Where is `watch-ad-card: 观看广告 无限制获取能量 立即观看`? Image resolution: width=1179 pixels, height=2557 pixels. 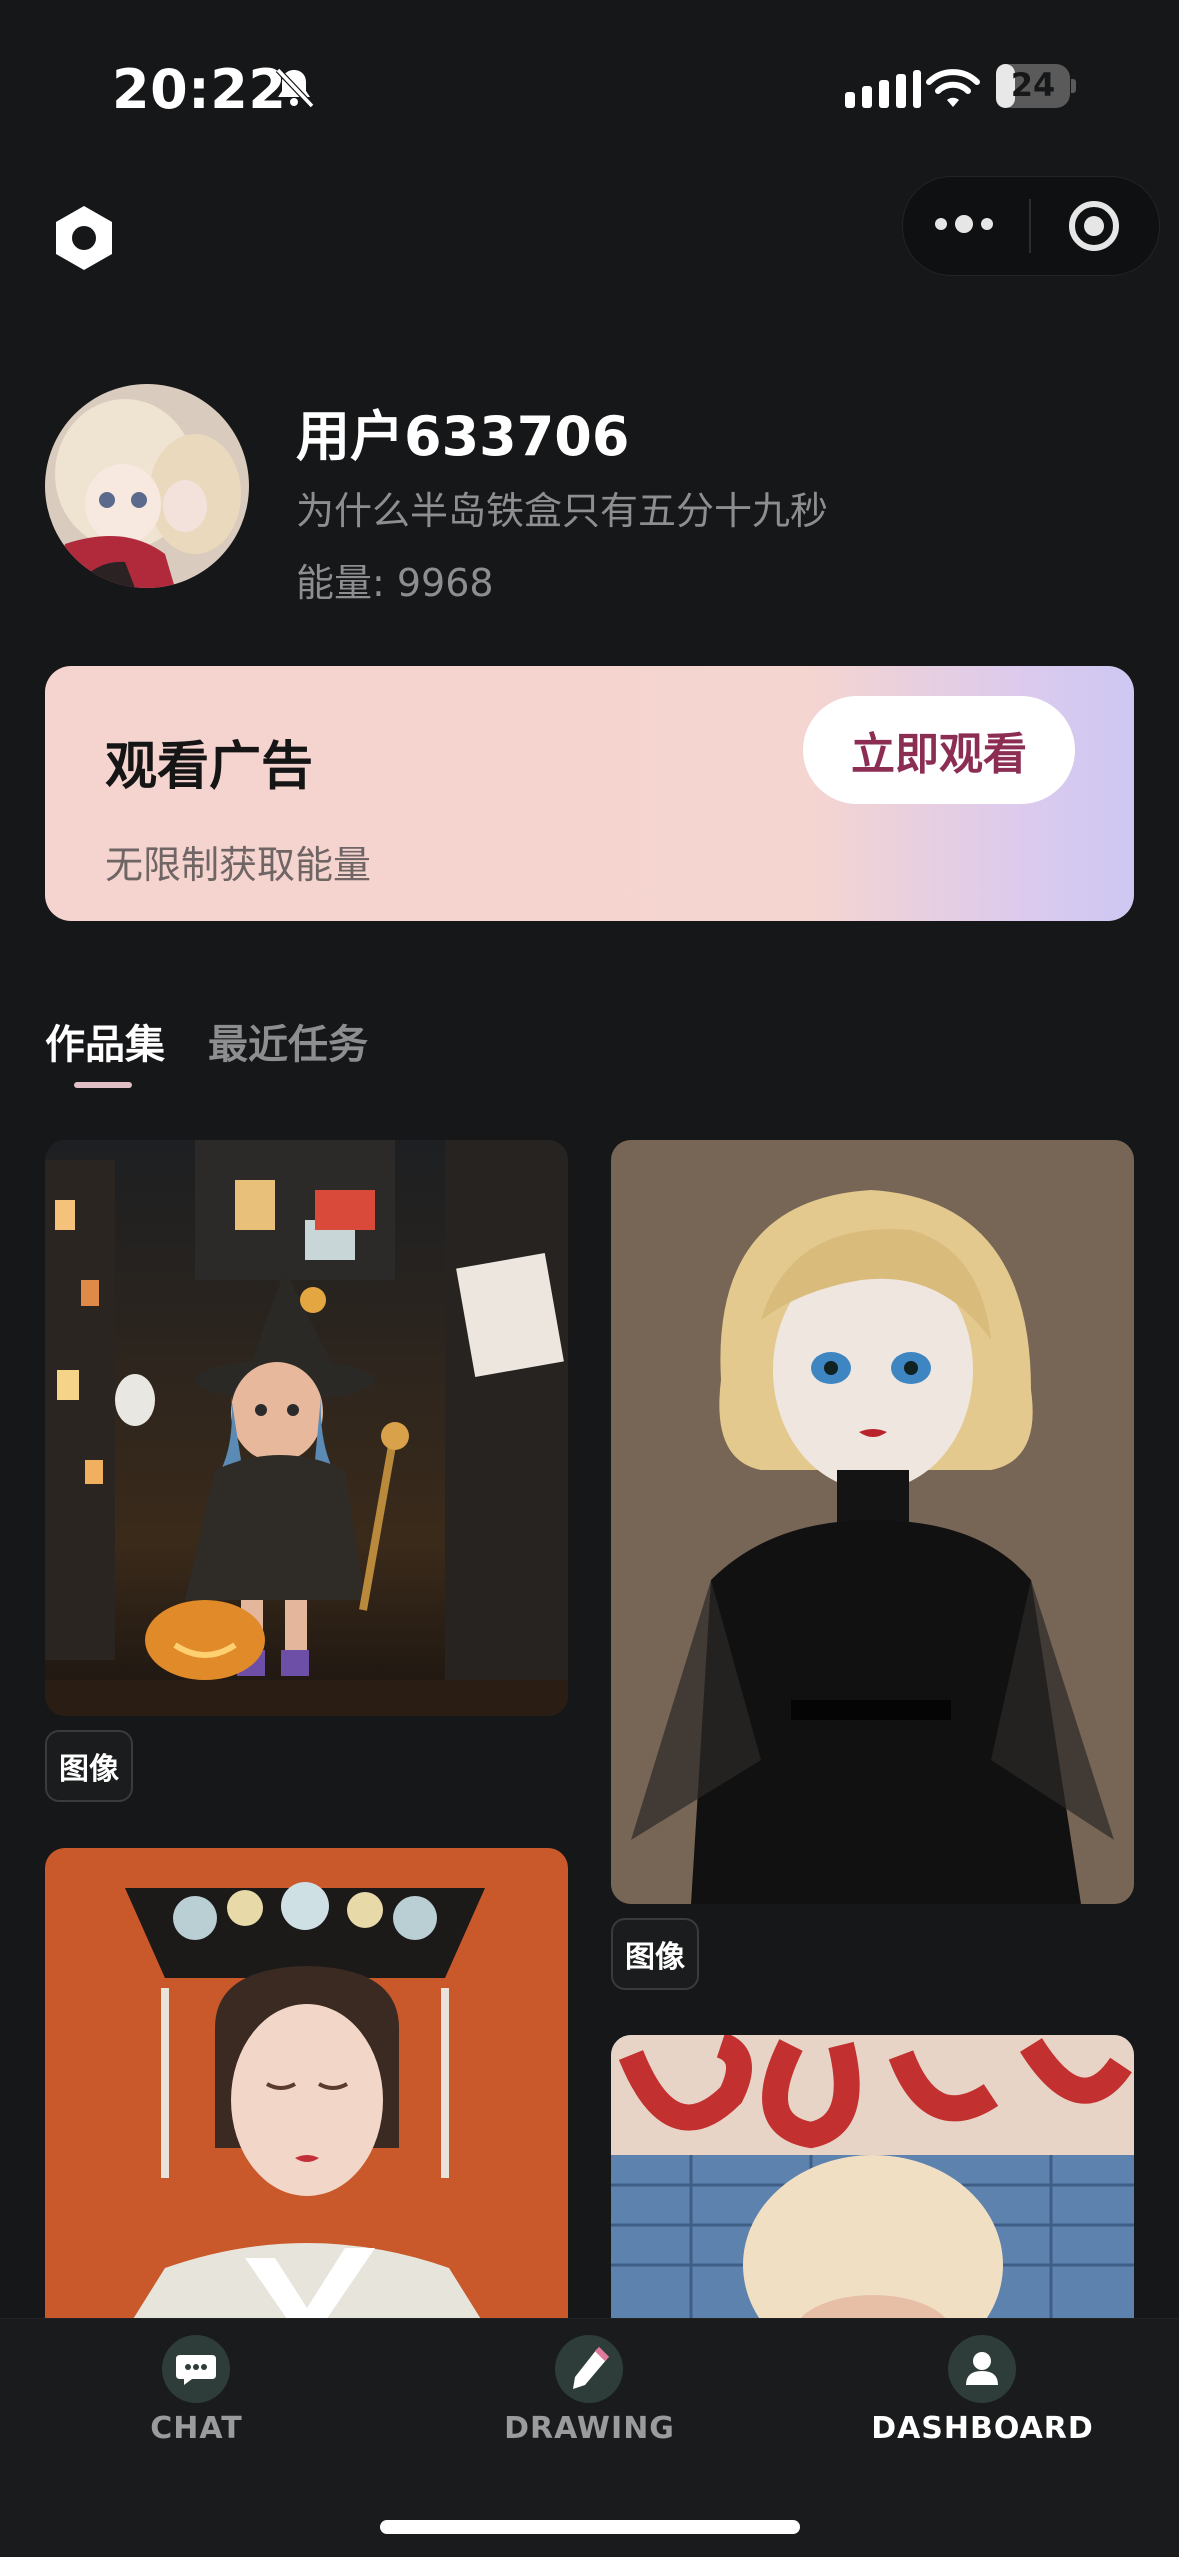 watch-ad-card: 观看广告 无限制获取能量 立即观看 is located at coordinates (589, 793).